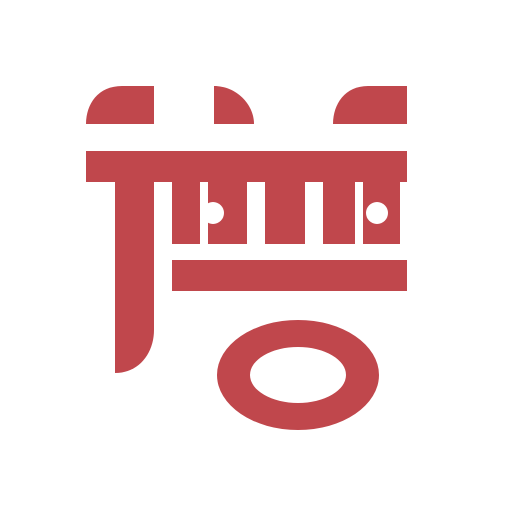 The height and width of the screenshot is (512, 512). I want to click on logo-left-dot, so click(213, 213).